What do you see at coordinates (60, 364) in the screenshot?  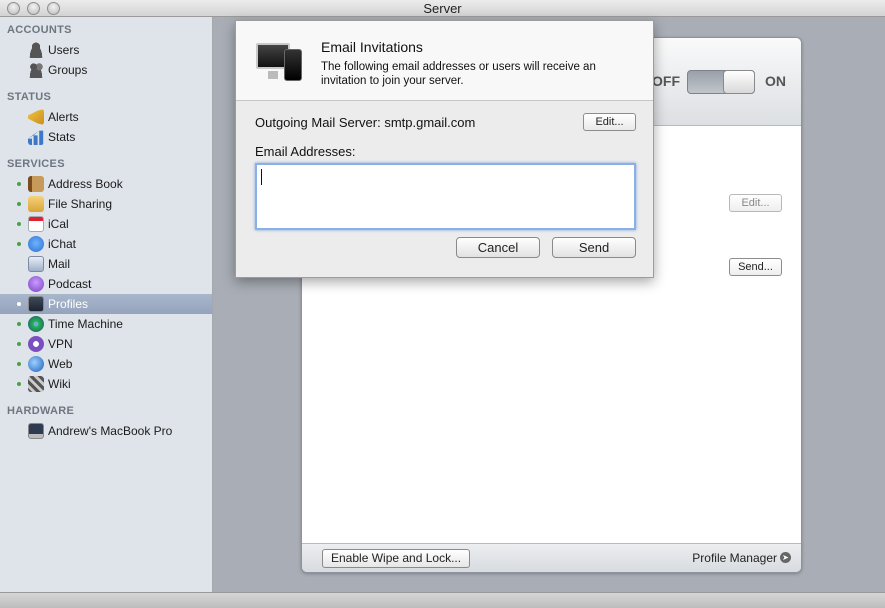 I see `sidebar-item-label: Web` at bounding box center [60, 364].